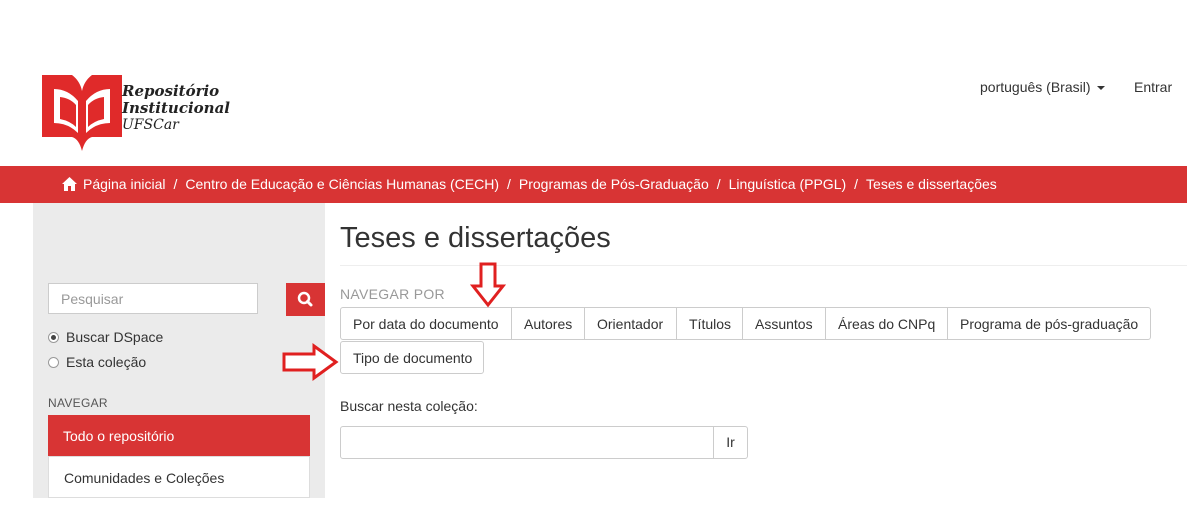  Describe the element at coordinates (1035, 87) in the screenshot. I see `language-label: português (Brasil)` at that location.